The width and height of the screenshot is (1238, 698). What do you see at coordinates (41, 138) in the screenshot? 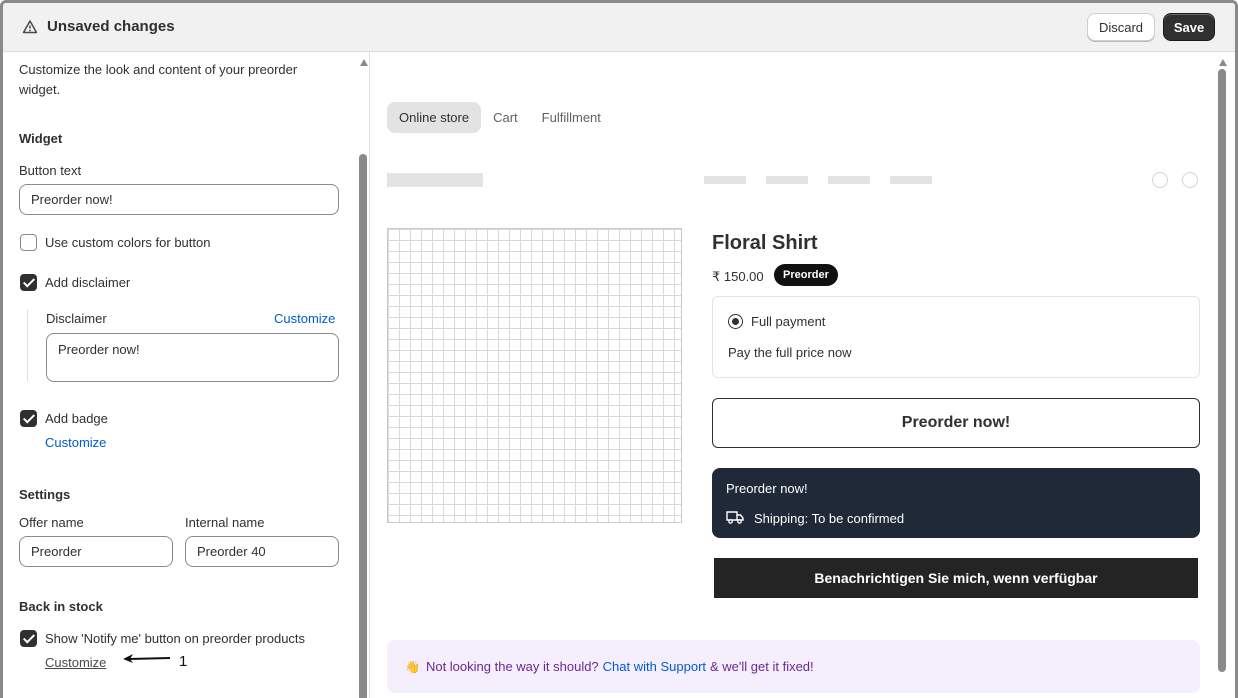
I see `widget-heading: Widget` at bounding box center [41, 138].